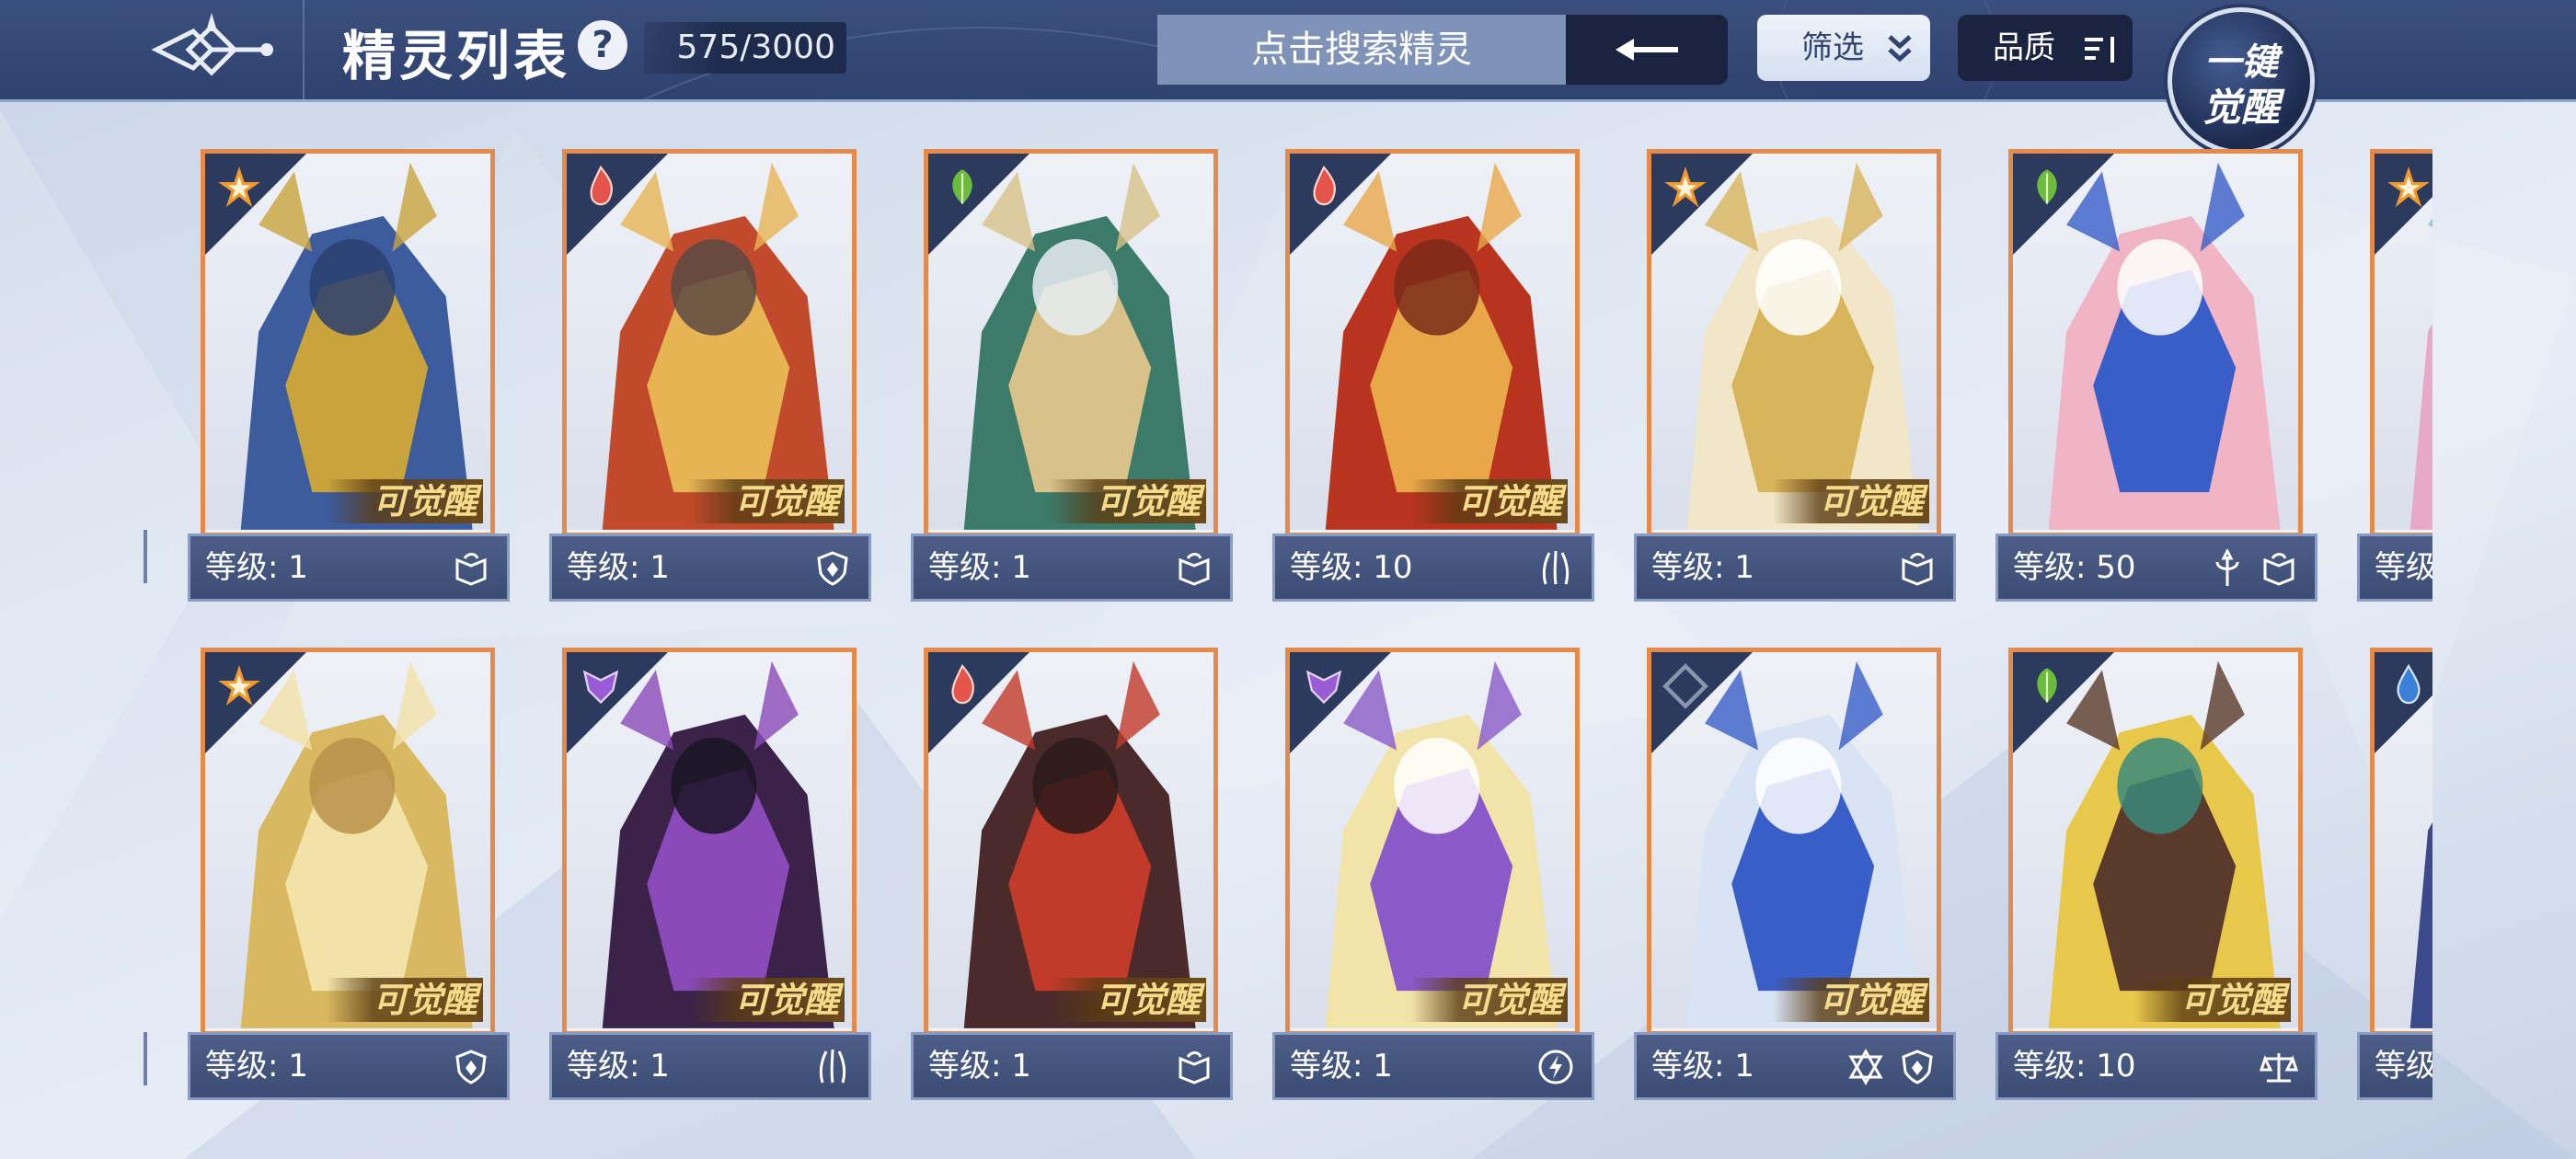 This screenshot has height=1159, width=2576. I want to click on lightning-icon, so click(1555, 1067).